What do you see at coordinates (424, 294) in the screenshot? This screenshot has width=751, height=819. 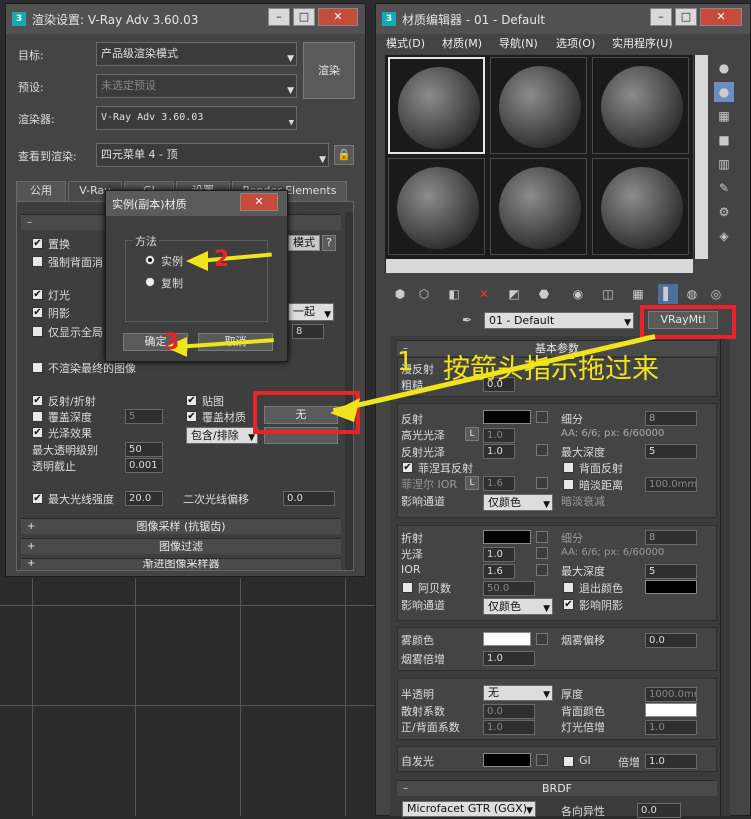 I see `put-to-scene-icon: ⬡` at bounding box center [424, 294].